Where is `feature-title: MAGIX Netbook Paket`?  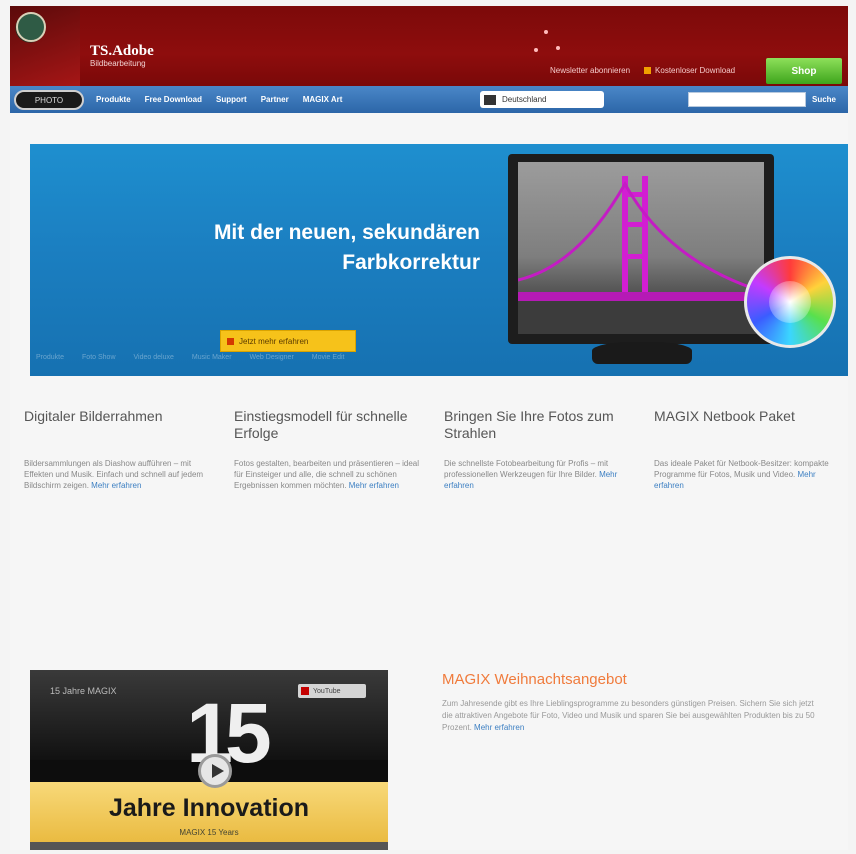
feature-title: MAGIX Netbook Paket is located at coordinates (747, 428).